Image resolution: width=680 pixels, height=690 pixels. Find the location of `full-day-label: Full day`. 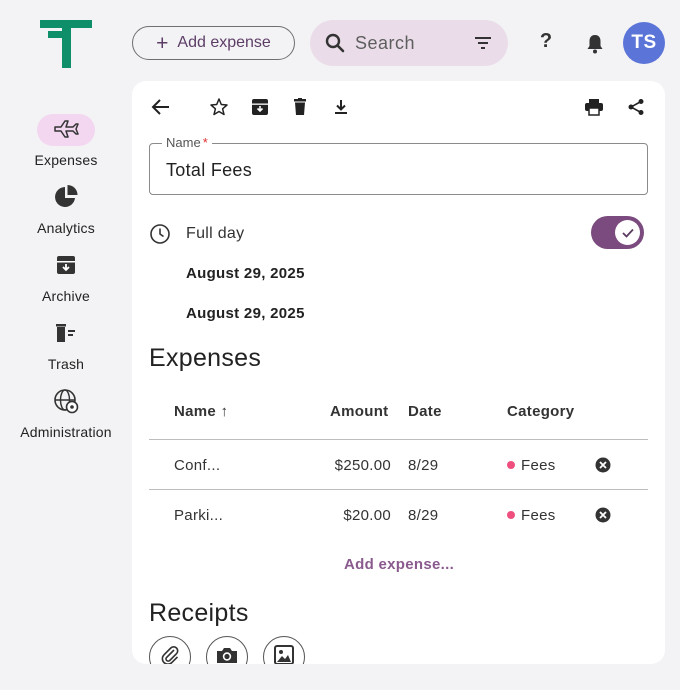

full-day-label: Full day is located at coordinates (215, 233).